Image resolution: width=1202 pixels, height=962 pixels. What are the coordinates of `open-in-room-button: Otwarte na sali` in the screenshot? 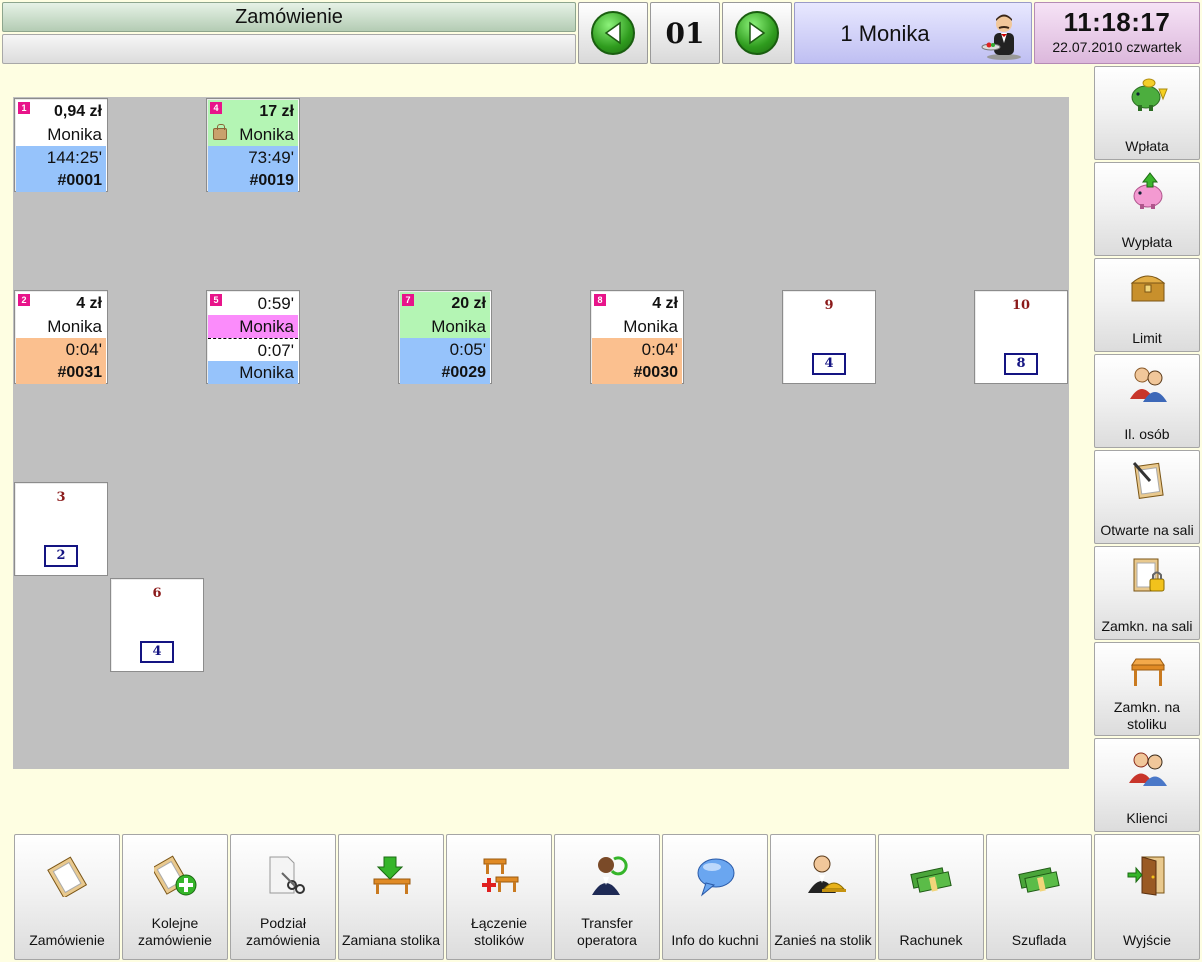 It's located at (1147, 497).